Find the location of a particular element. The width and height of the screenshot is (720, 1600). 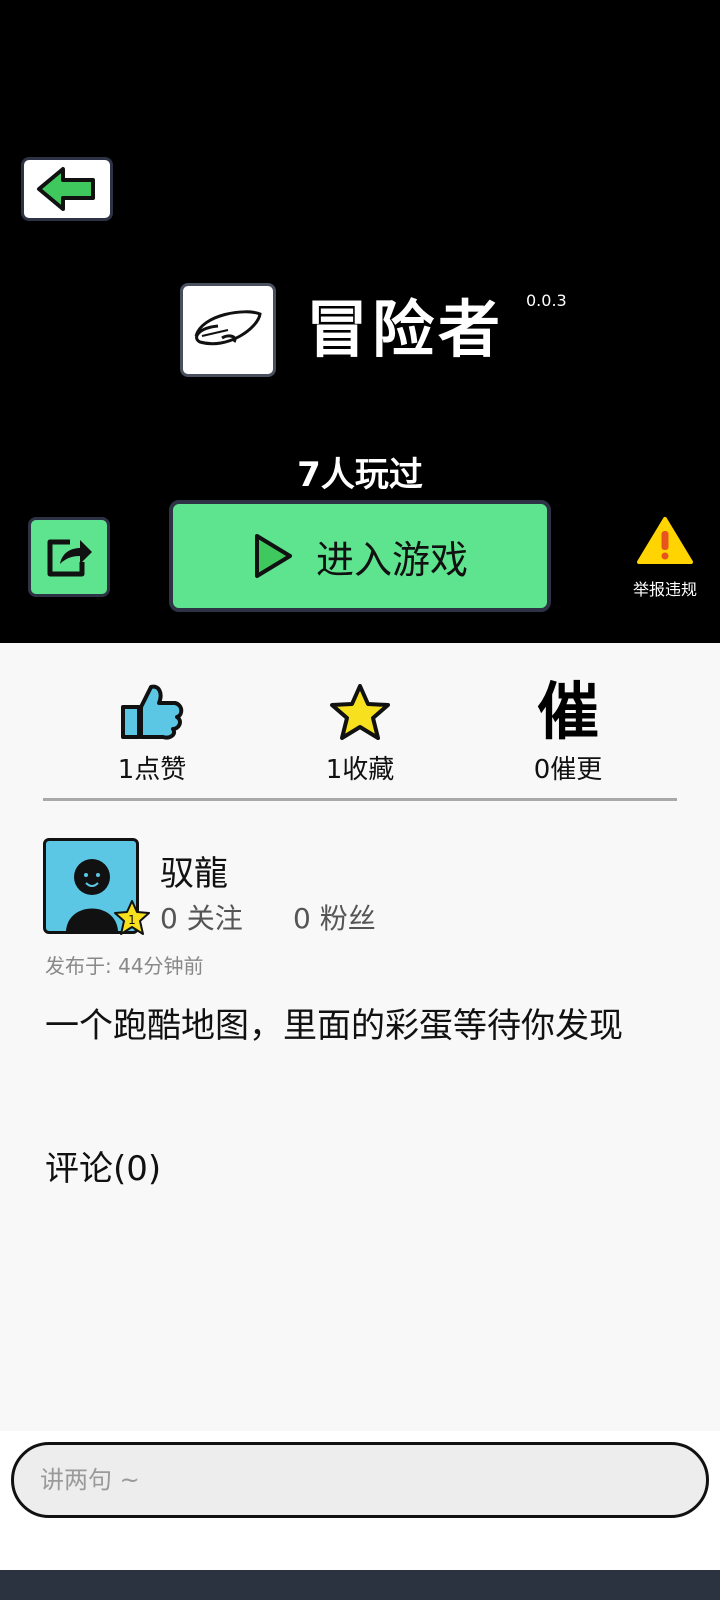

system-nav-bar is located at coordinates (360, 1585).